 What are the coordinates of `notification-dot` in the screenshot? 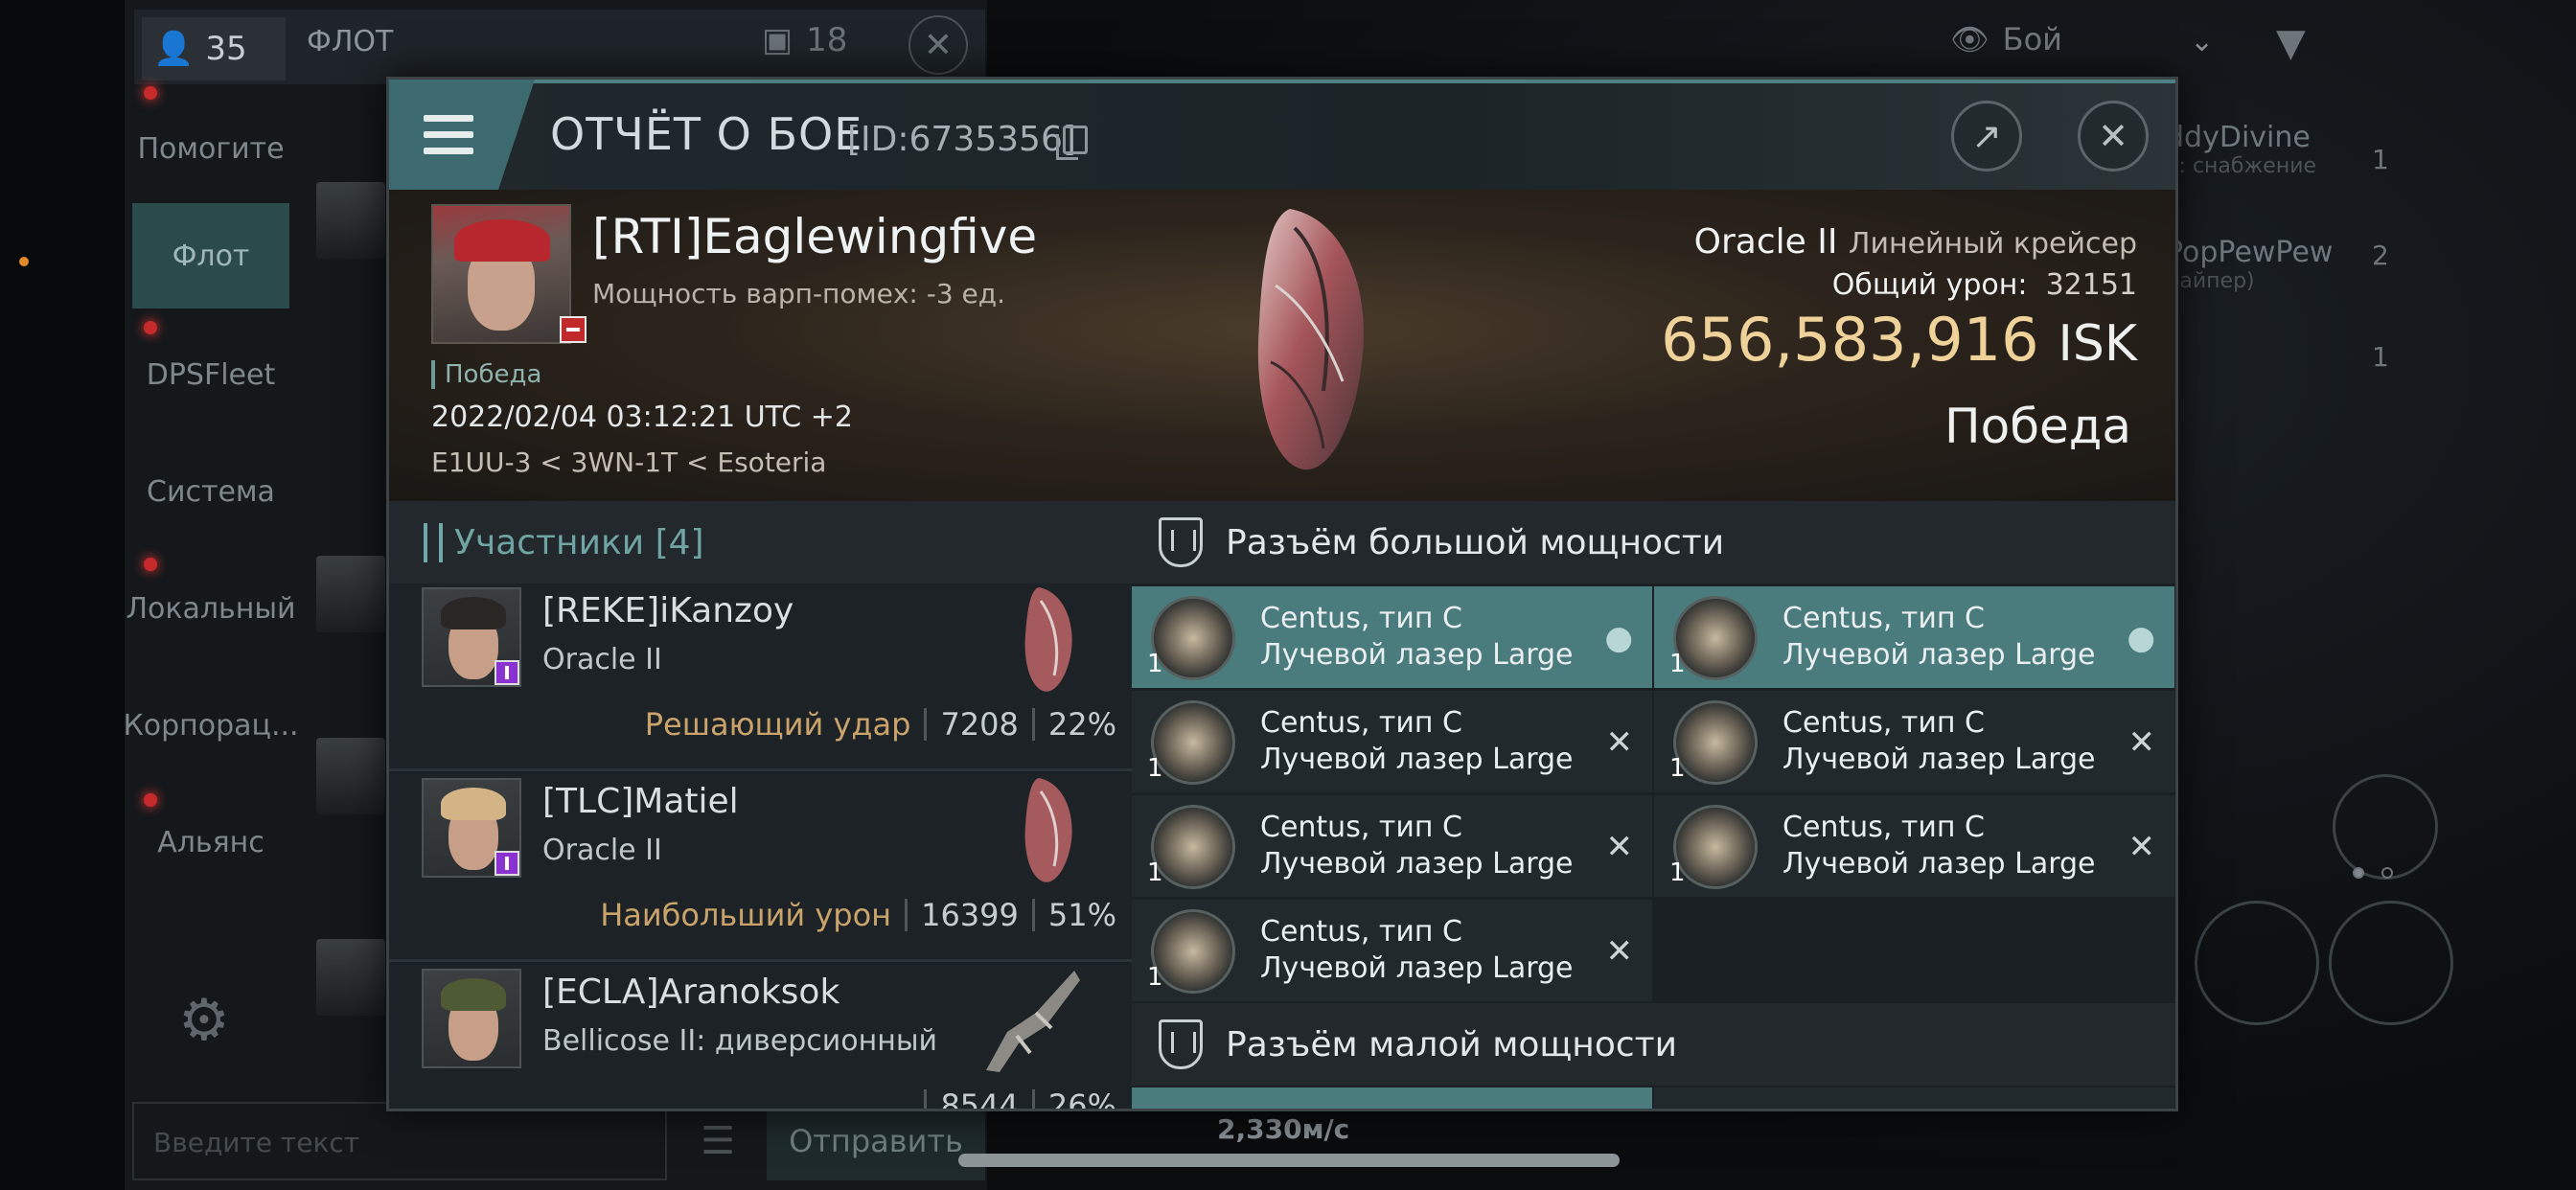 It's located at (24, 262).